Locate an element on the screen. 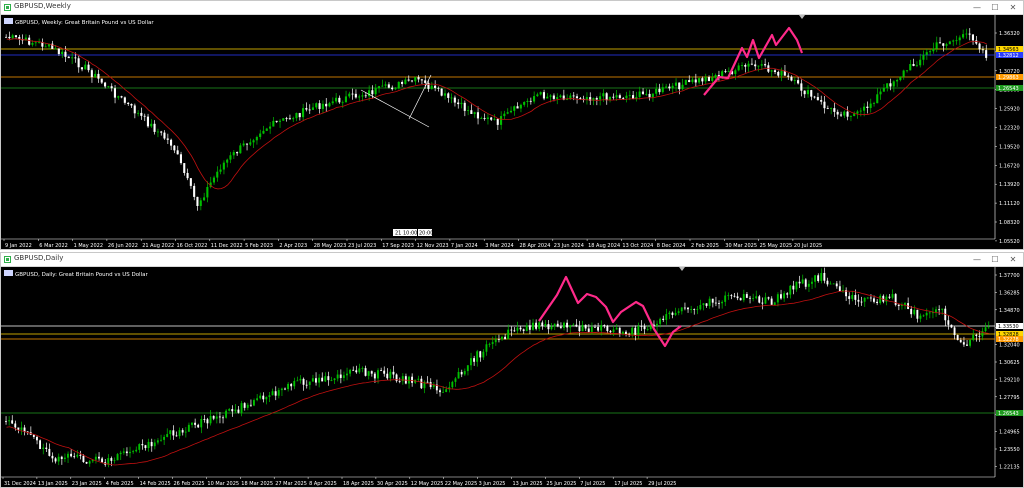  symbol-flag-icon is located at coordinates (8, 21).